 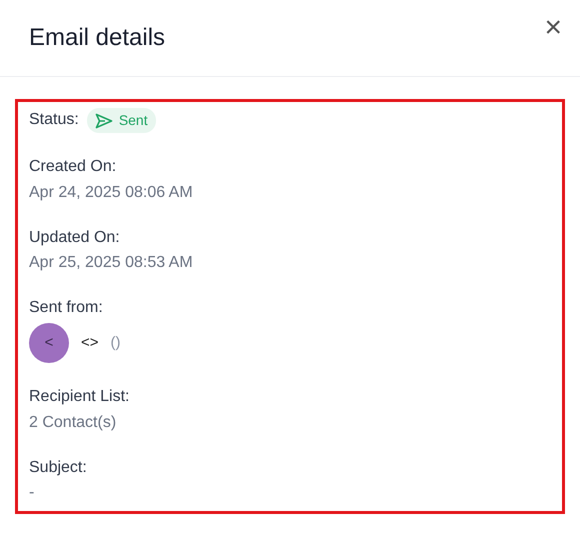 I want to click on field-value: Apr 24, 2025 08:06 AM, so click(x=111, y=192).